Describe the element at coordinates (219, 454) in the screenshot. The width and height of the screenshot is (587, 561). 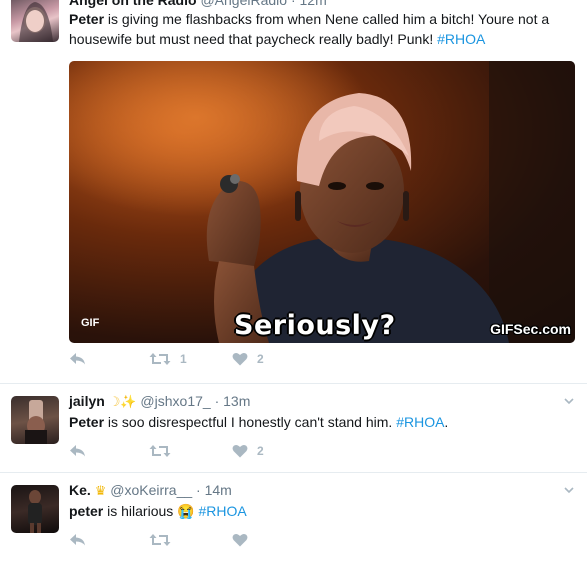
I see `tweet-actions: 2` at that location.